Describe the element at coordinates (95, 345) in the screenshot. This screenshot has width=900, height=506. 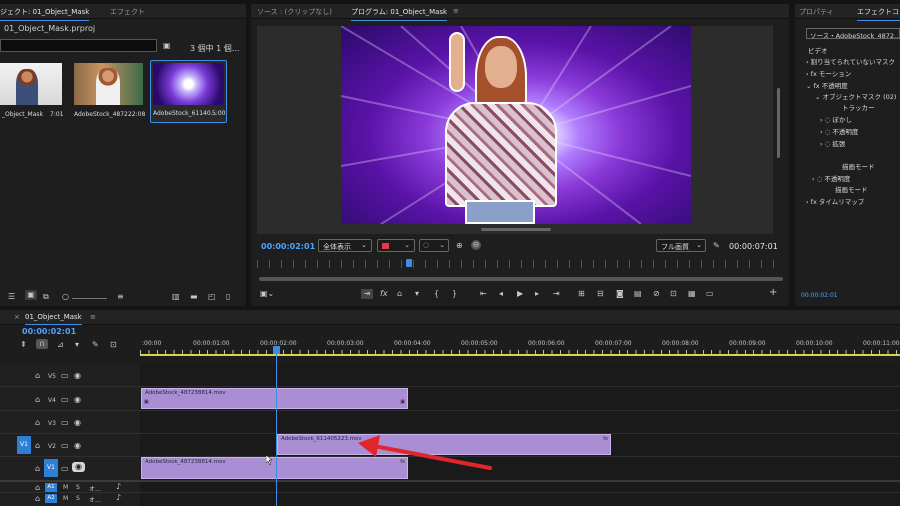
I see `settings-wrench-icon: ✎` at that location.